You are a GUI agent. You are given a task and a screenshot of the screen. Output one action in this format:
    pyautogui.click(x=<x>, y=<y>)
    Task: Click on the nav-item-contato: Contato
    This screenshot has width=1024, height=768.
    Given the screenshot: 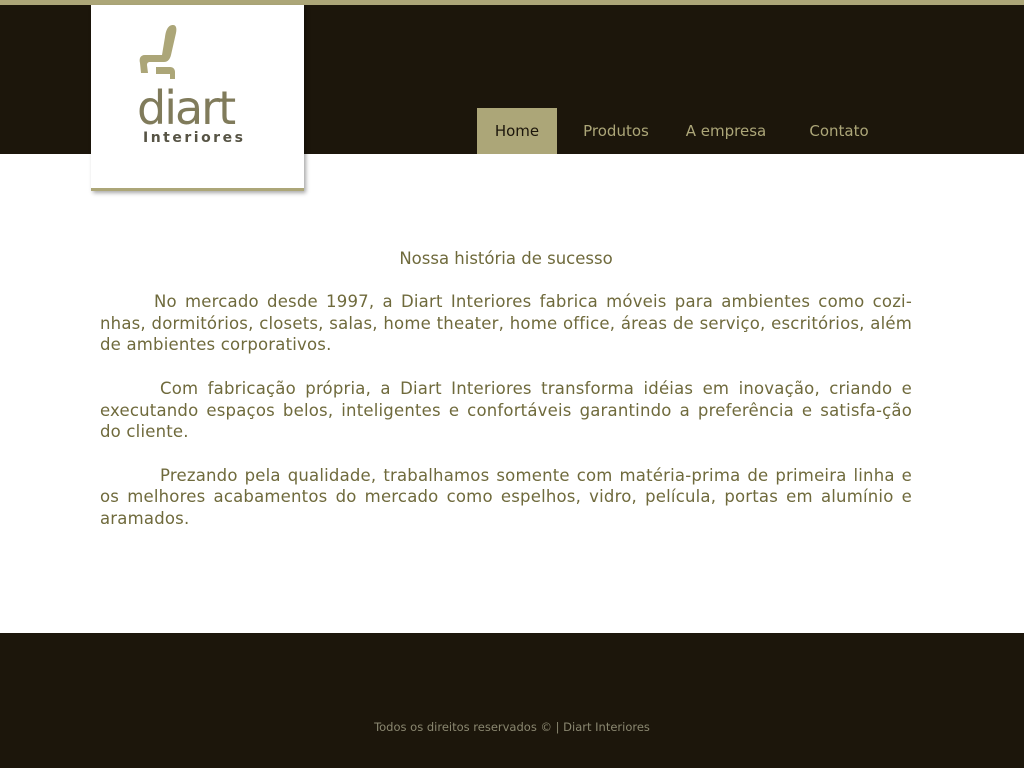 What is the action you would take?
    pyautogui.click(x=839, y=131)
    